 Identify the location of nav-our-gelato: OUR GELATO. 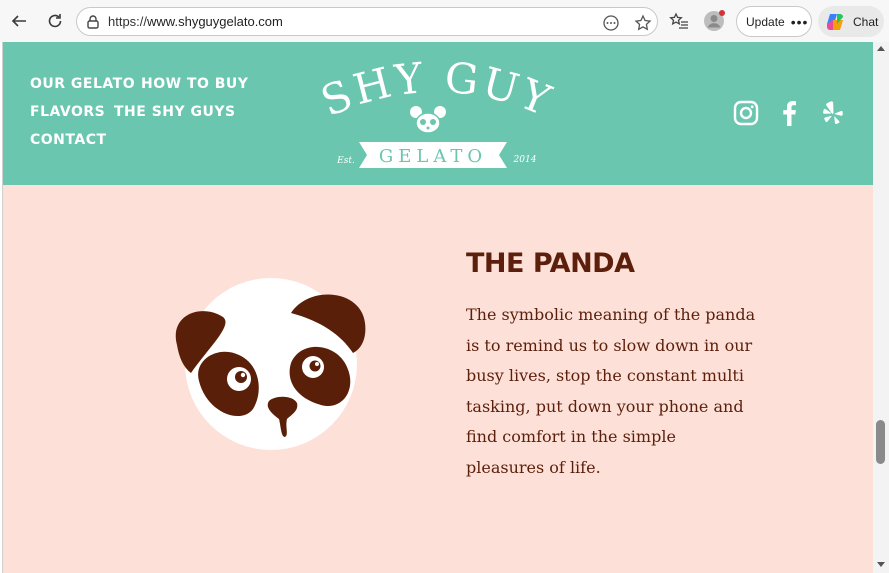
(82, 84).